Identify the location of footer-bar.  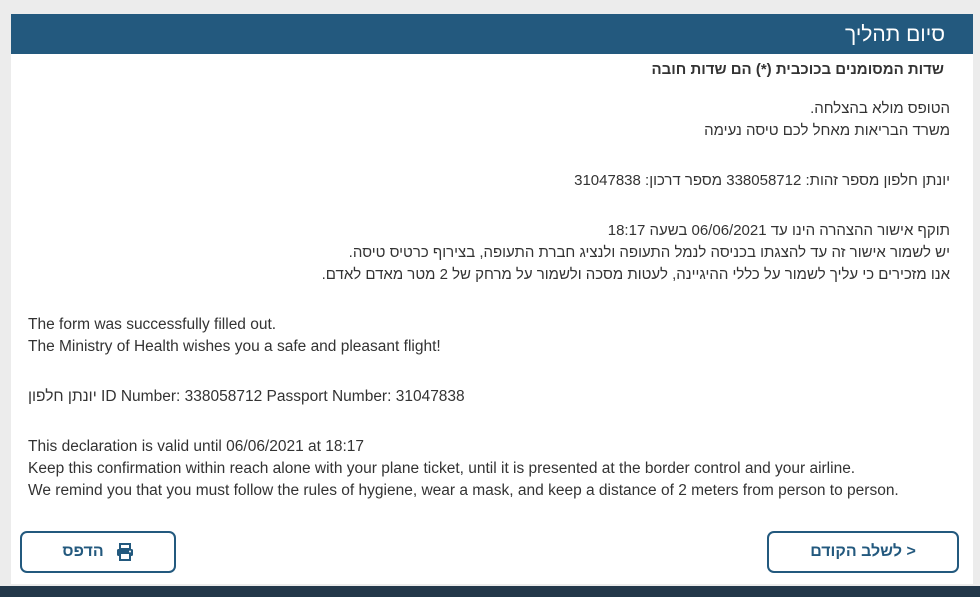
(490, 591).